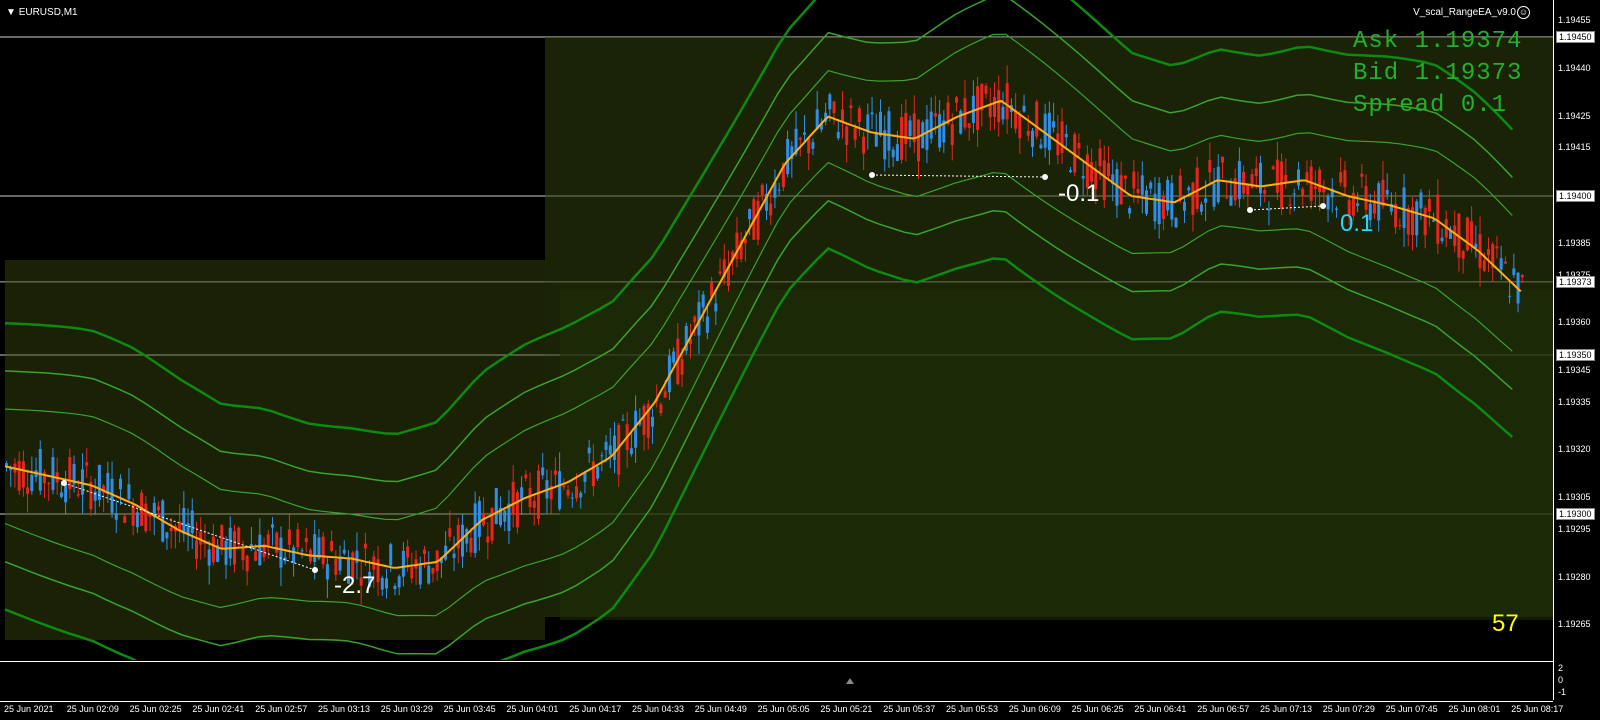 Image resolution: width=1600 pixels, height=720 pixels. What do you see at coordinates (42, 12) in the screenshot?
I see `symbol-label: ▼ EURUSD,M1` at bounding box center [42, 12].